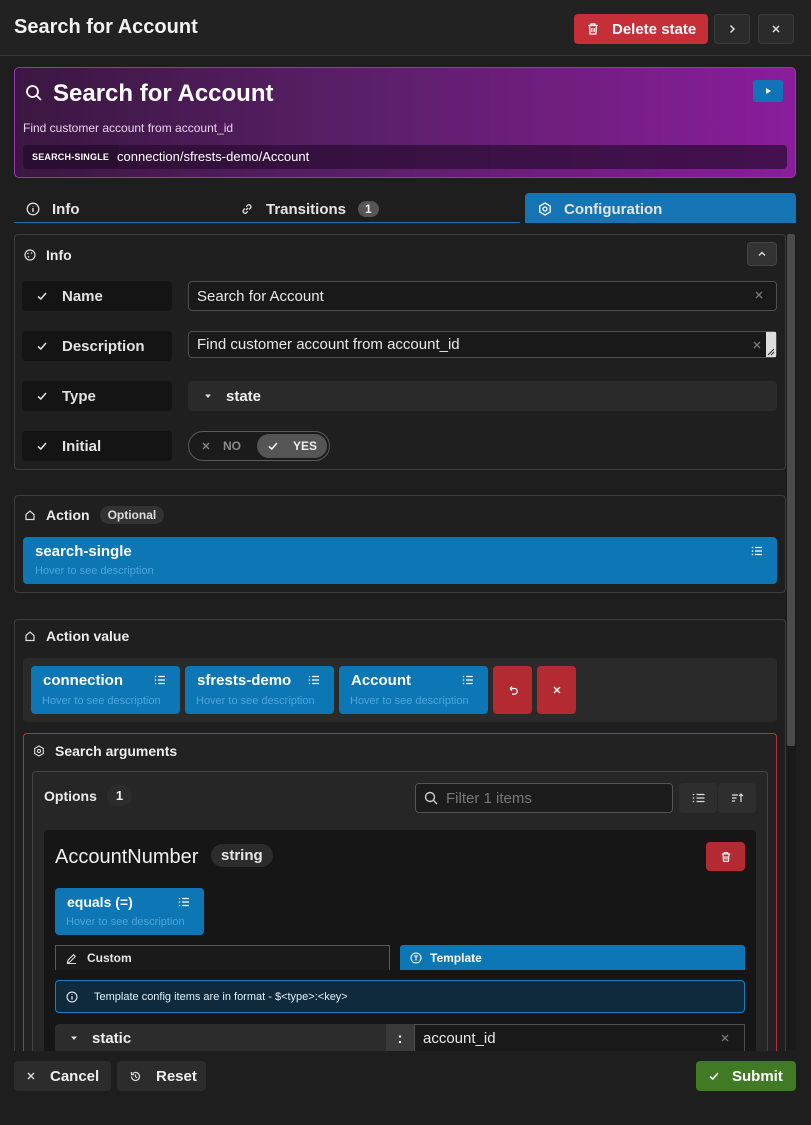 This screenshot has height=1125, width=811. I want to click on x-icon, so click(206, 446).